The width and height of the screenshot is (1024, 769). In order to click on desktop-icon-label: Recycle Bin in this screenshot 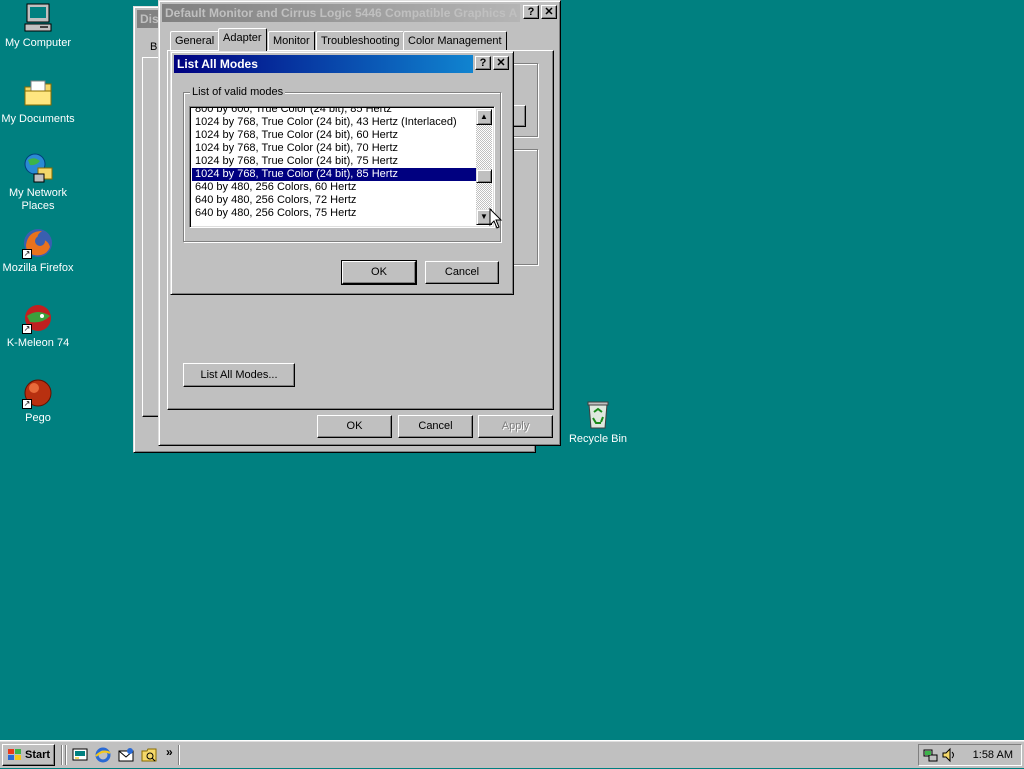, I will do `click(598, 439)`.